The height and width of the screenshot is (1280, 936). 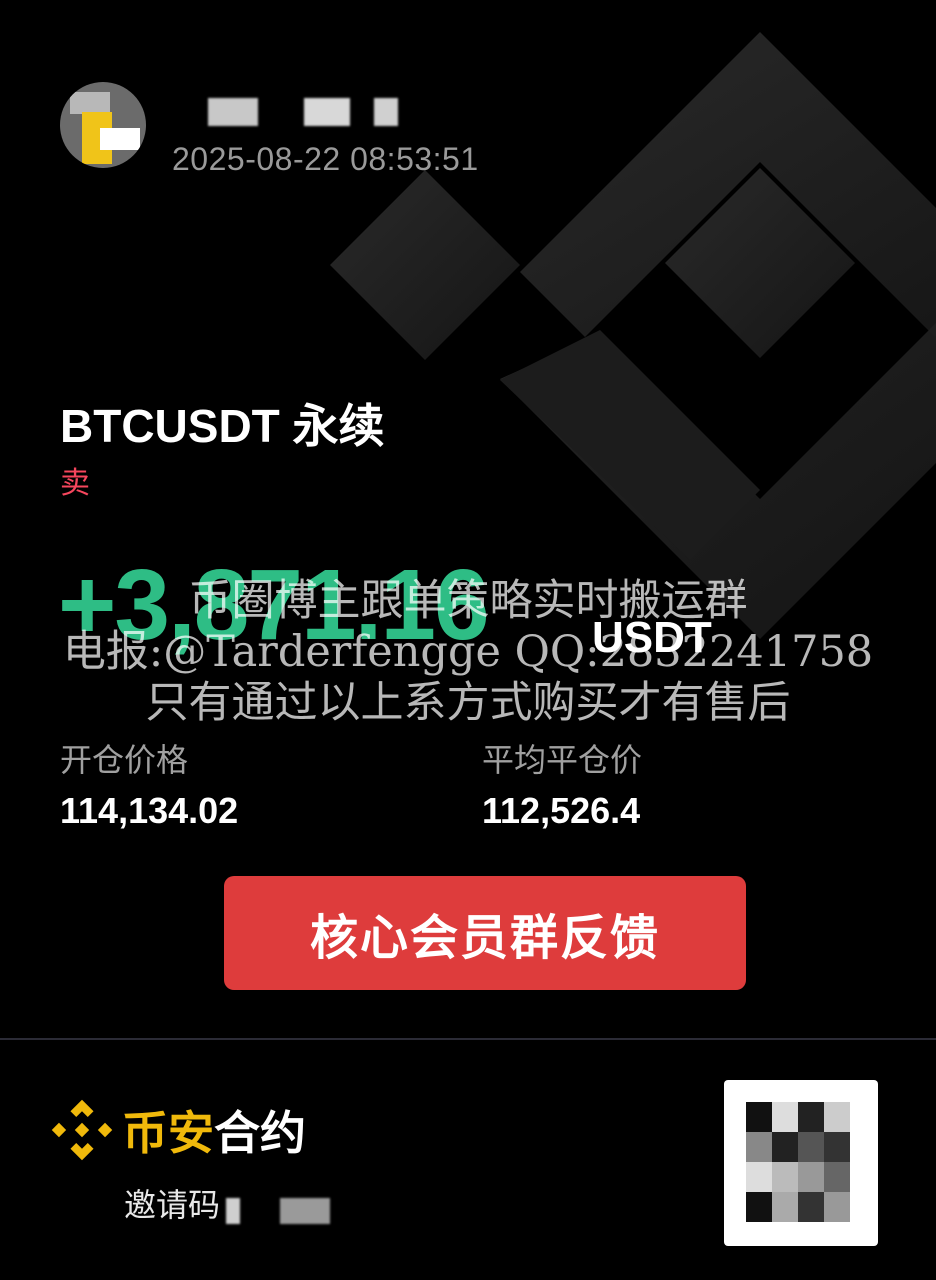 What do you see at coordinates (82, 1130) in the screenshot?
I see `binance-logo-icon` at bounding box center [82, 1130].